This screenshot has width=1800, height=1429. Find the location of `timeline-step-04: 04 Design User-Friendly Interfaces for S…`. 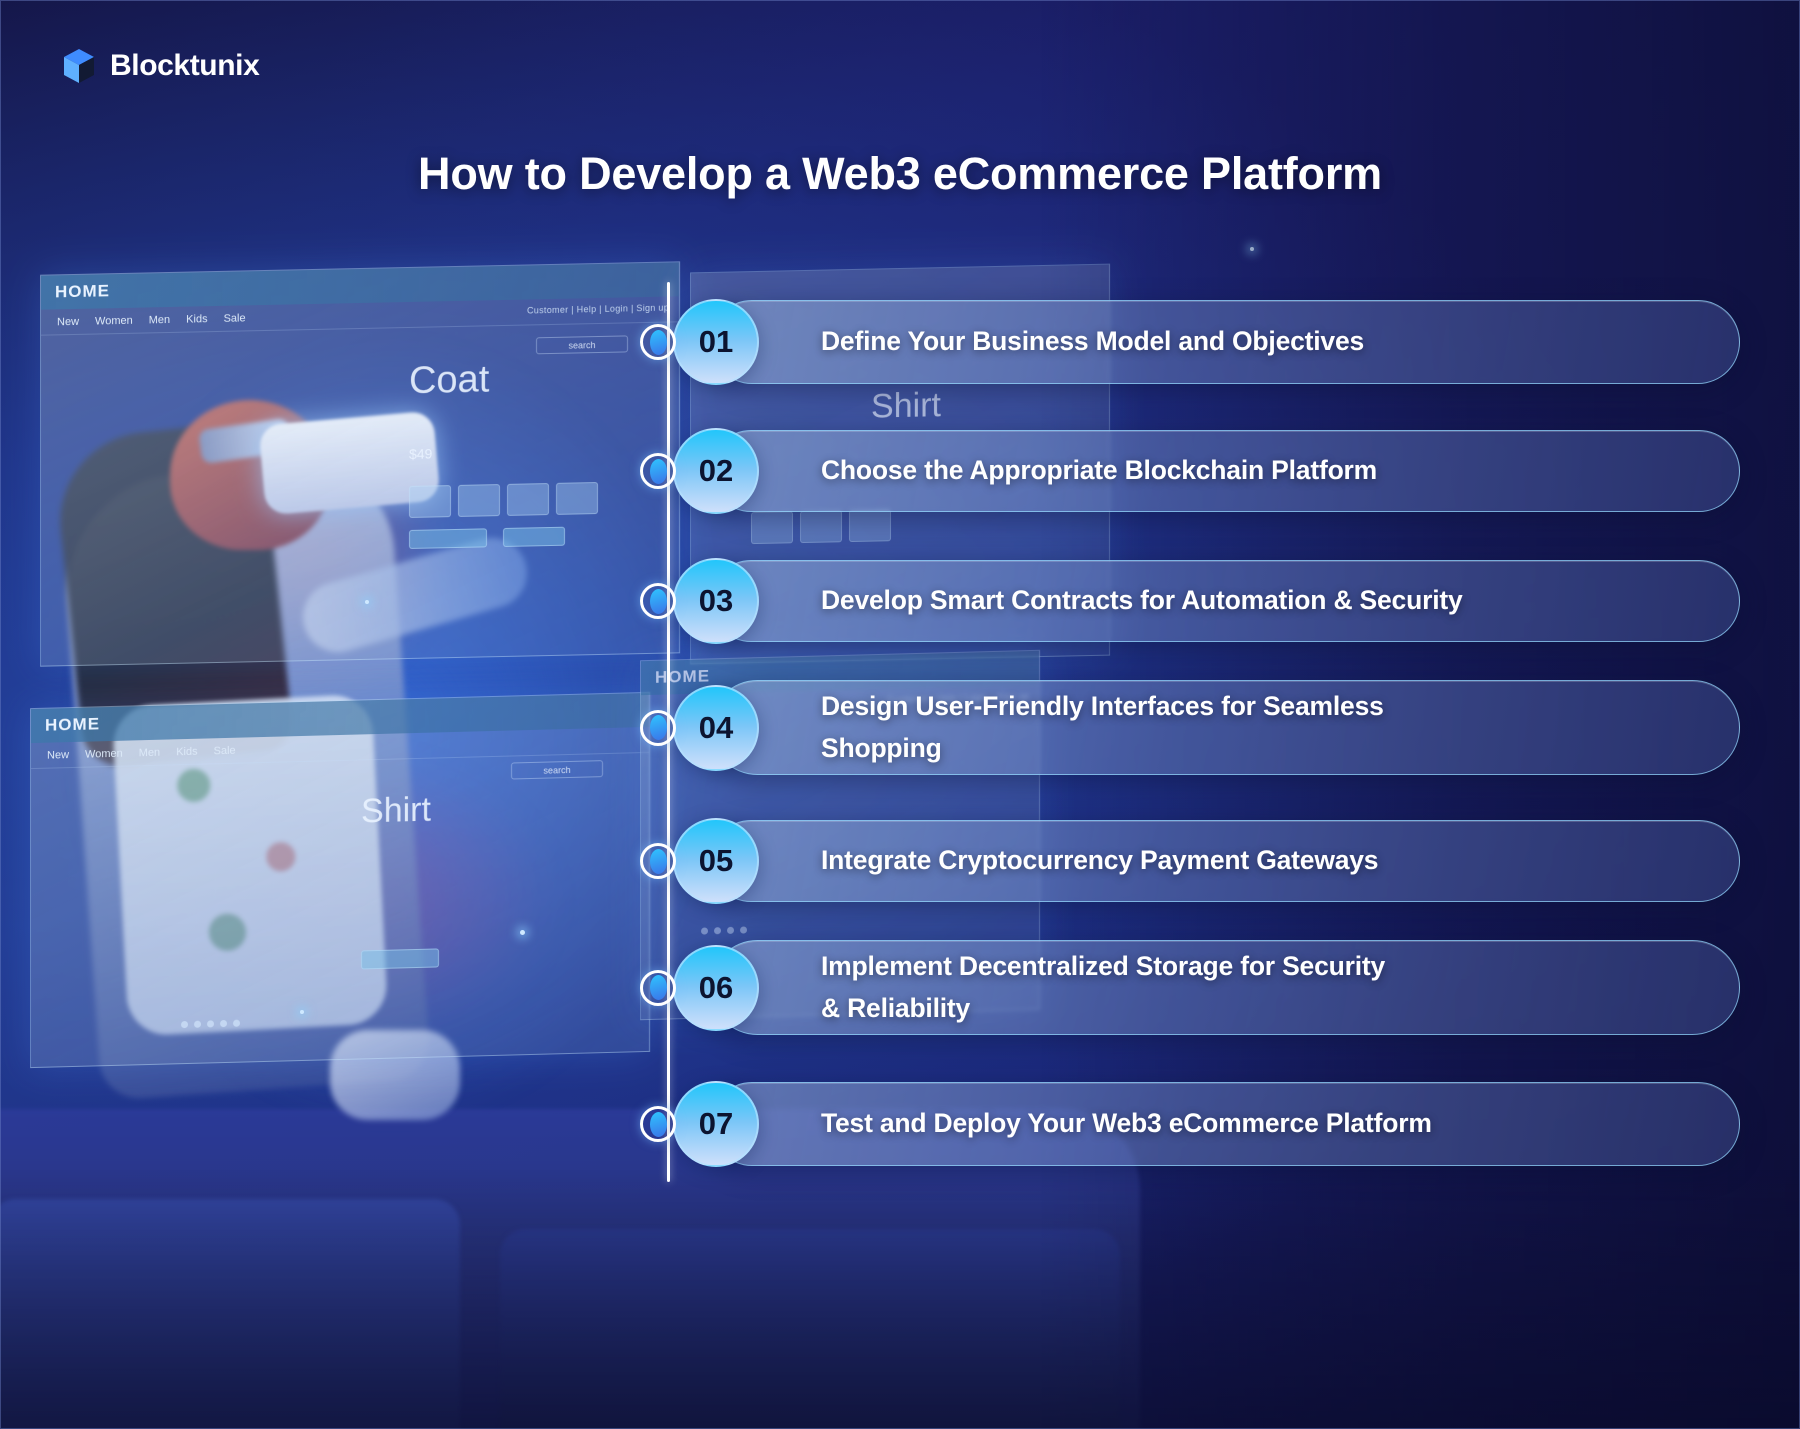

timeline-step-04: 04 Design User-Friendly Interfaces for S… is located at coordinates (1190, 727).